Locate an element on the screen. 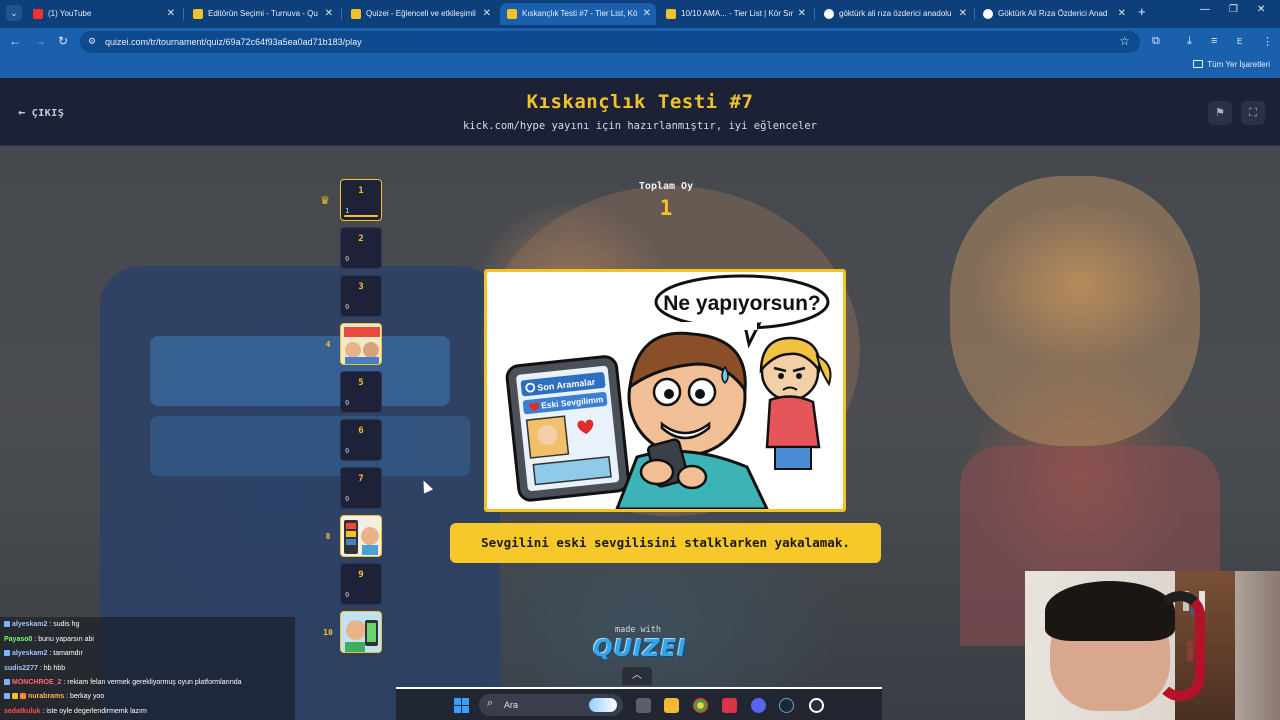 This screenshot has height=720, width=1280. download-icon: ⤓ is located at coordinates (1189, 41).